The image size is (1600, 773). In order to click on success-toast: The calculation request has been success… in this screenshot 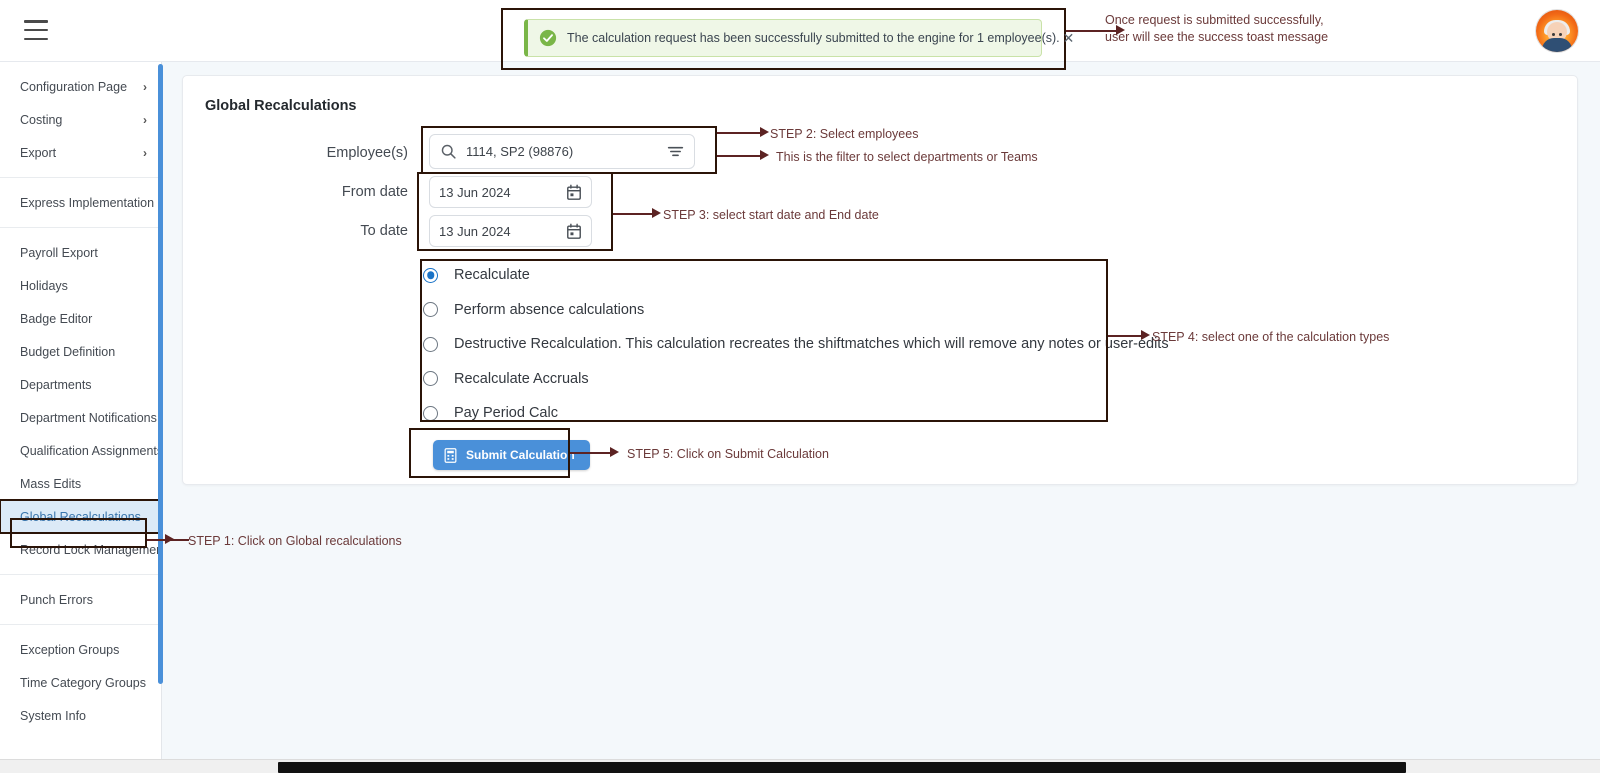, I will do `click(799, 38)`.